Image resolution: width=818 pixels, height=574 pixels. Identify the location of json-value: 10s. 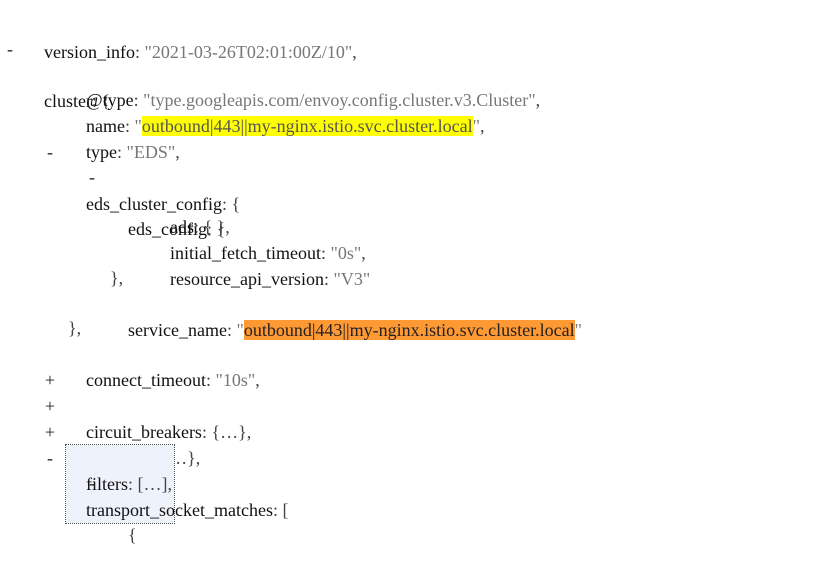
(235, 380).